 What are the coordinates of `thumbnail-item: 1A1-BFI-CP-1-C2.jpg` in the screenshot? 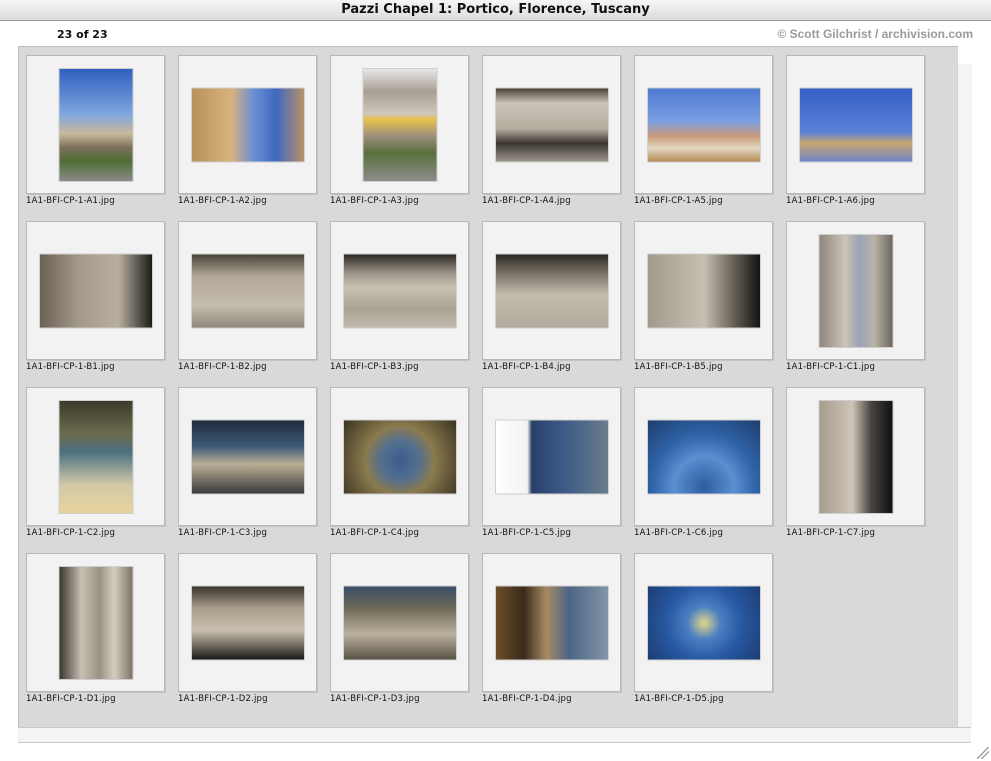 It's located at (92, 459).